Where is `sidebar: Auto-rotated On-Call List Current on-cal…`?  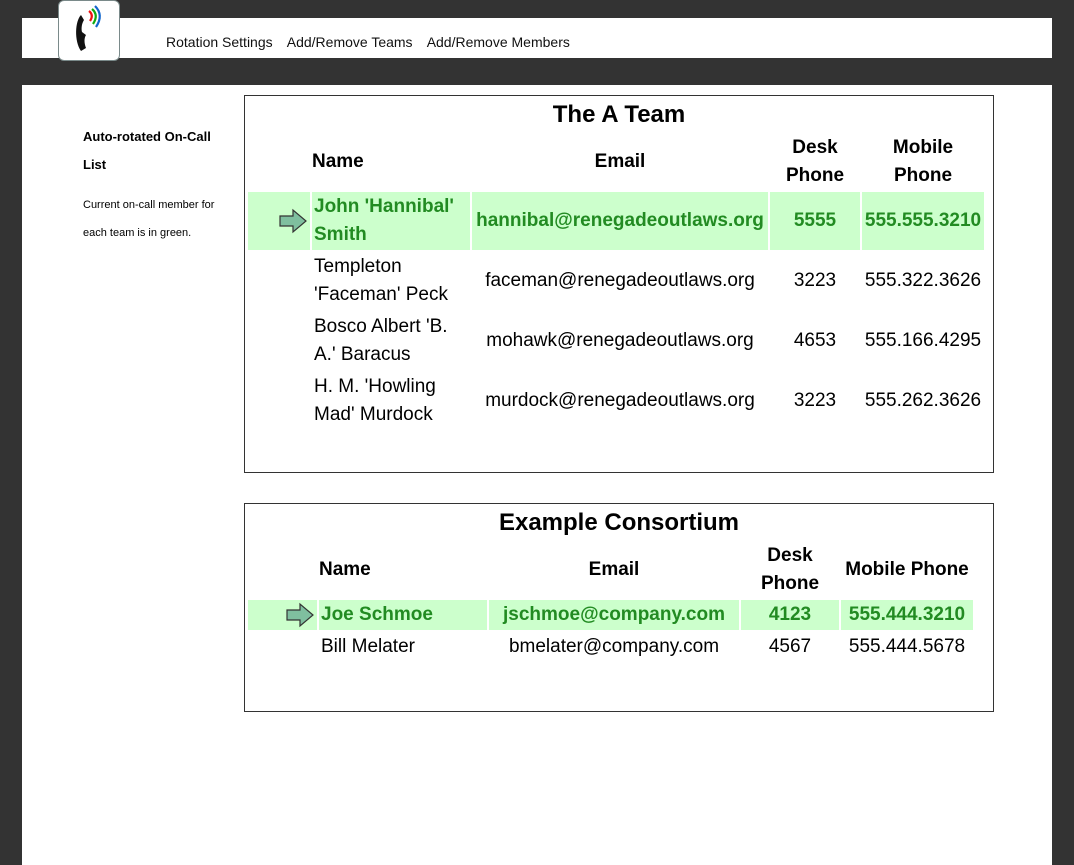 sidebar: Auto-rotated On-Call List Current on-cal… is located at coordinates (153, 185).